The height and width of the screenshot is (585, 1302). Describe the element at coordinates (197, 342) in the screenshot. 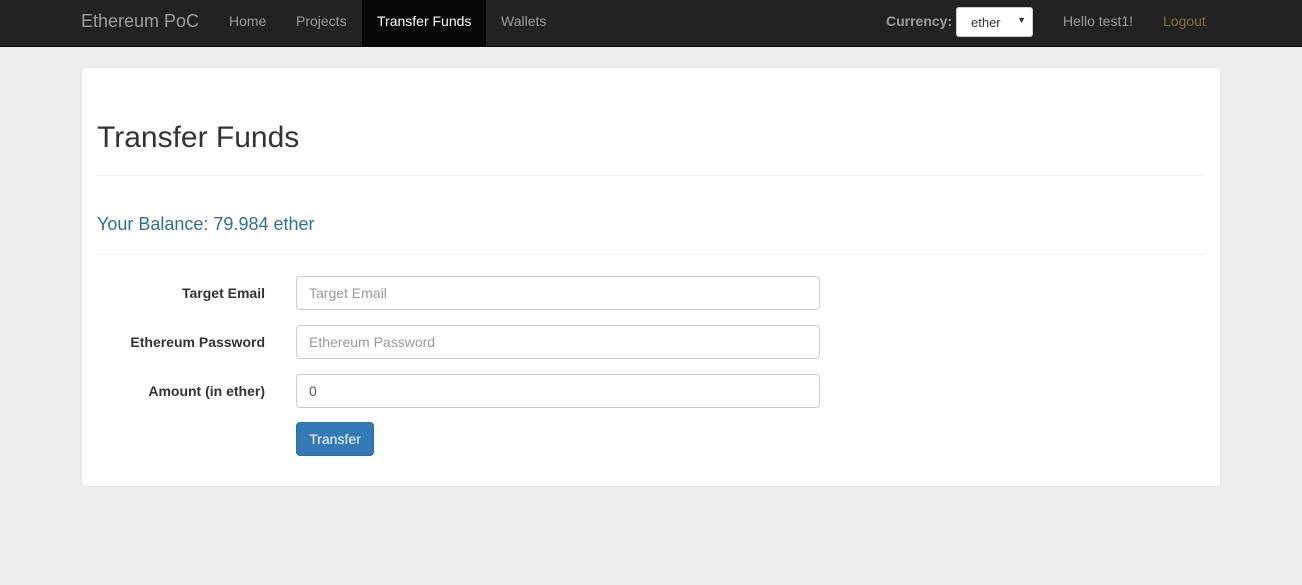

I see `ethereum-password-label: Ethereum Password` at that location.